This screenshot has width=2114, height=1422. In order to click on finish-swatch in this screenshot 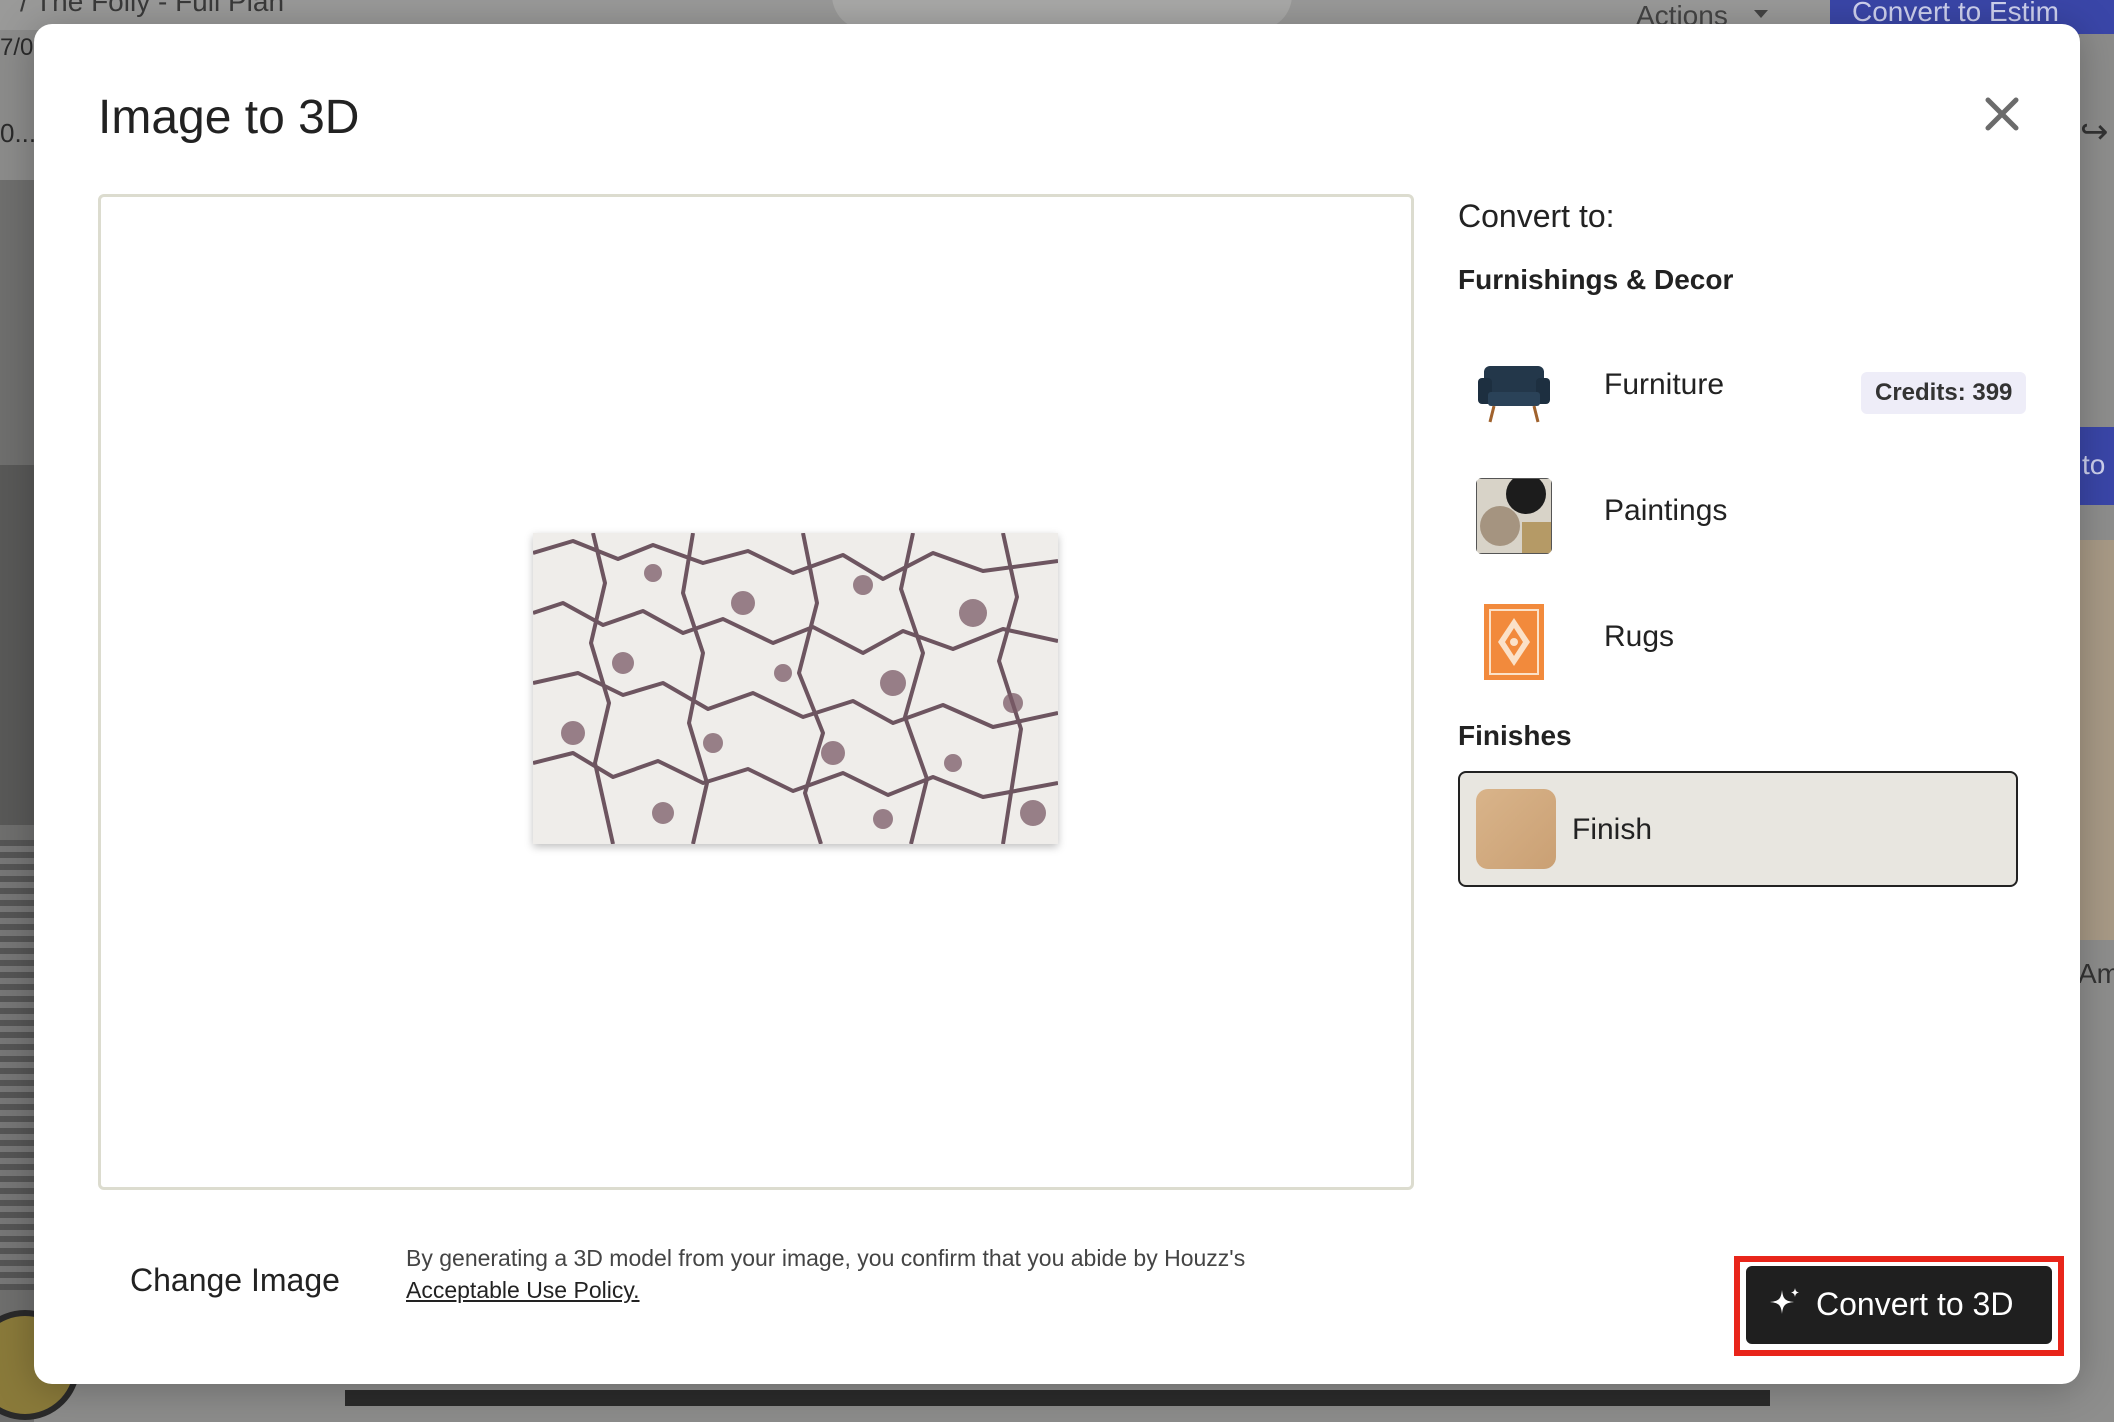, I will do `click(1516, 829)`.